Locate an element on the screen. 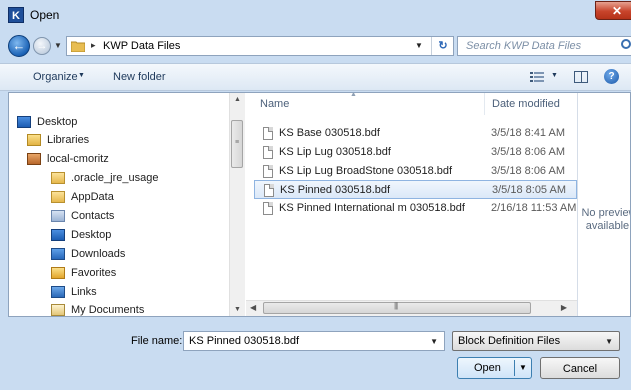 This screenshot has width=631, height=390. column-divider is located at coordinates (484, 104).